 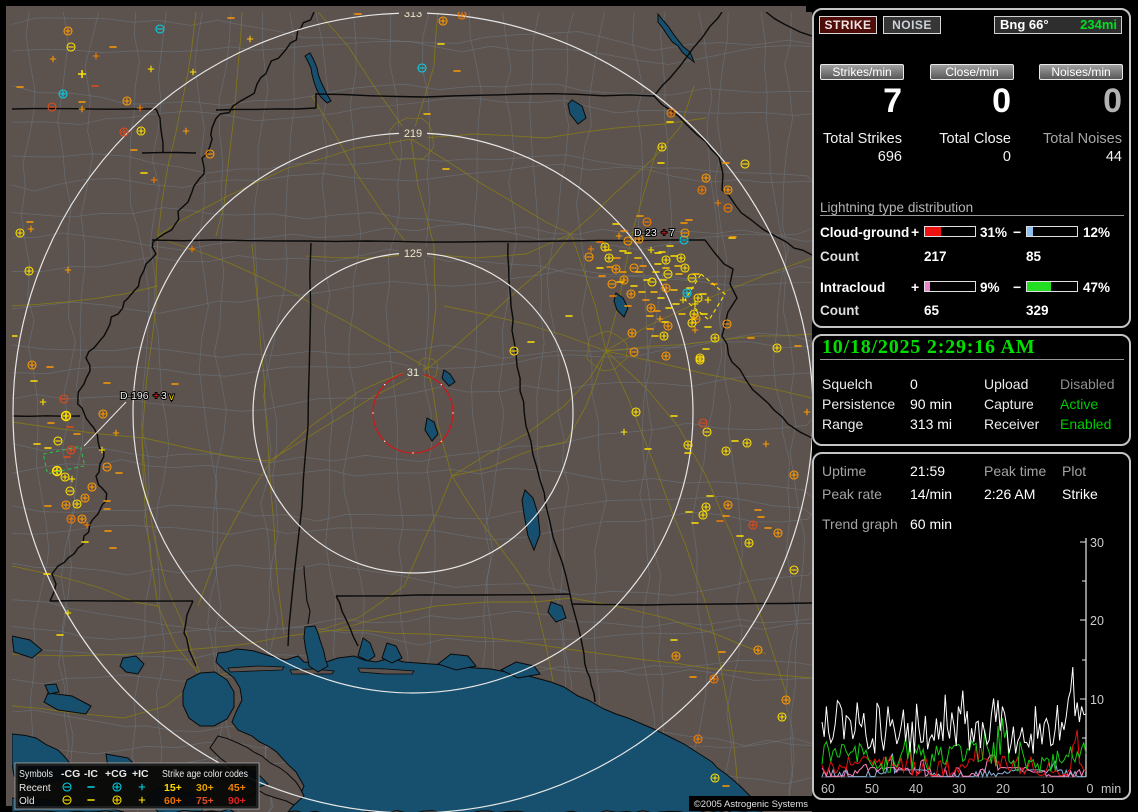 I want to click on svg-text: 125, so click(x=413, y=254).